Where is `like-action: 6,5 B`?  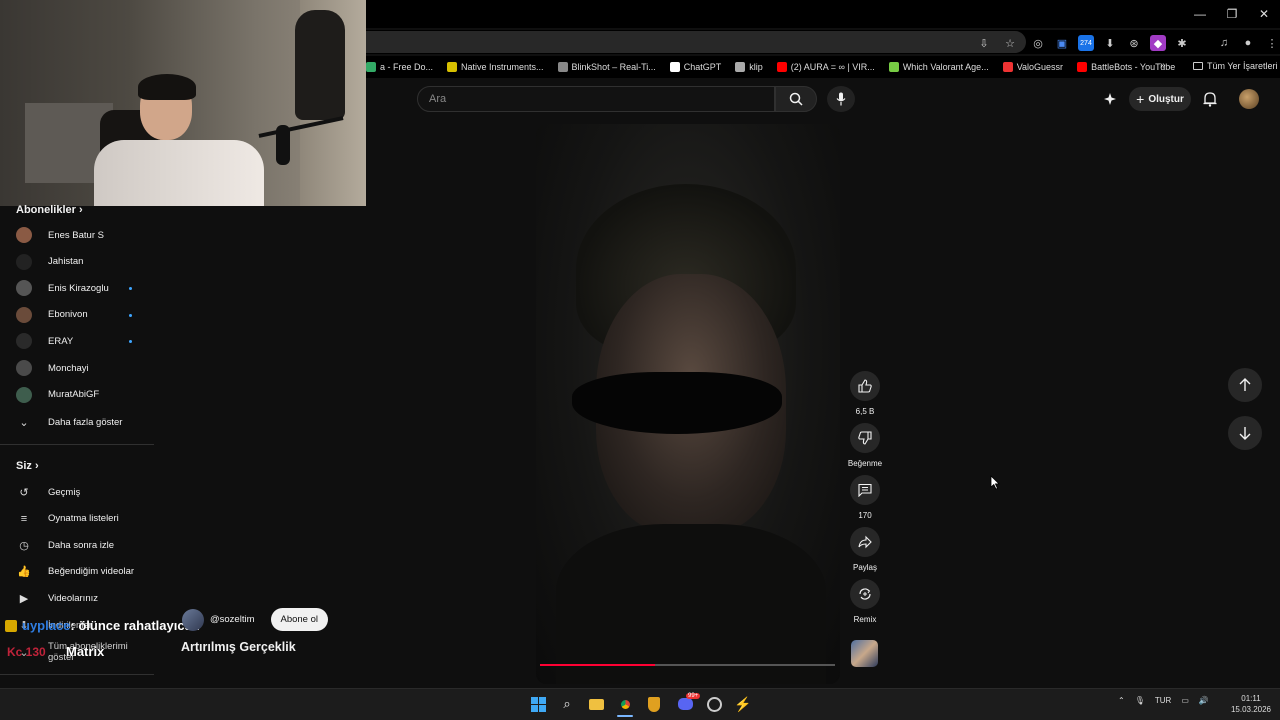 like-action: 6,5 B is located at coordinates (865, 393).